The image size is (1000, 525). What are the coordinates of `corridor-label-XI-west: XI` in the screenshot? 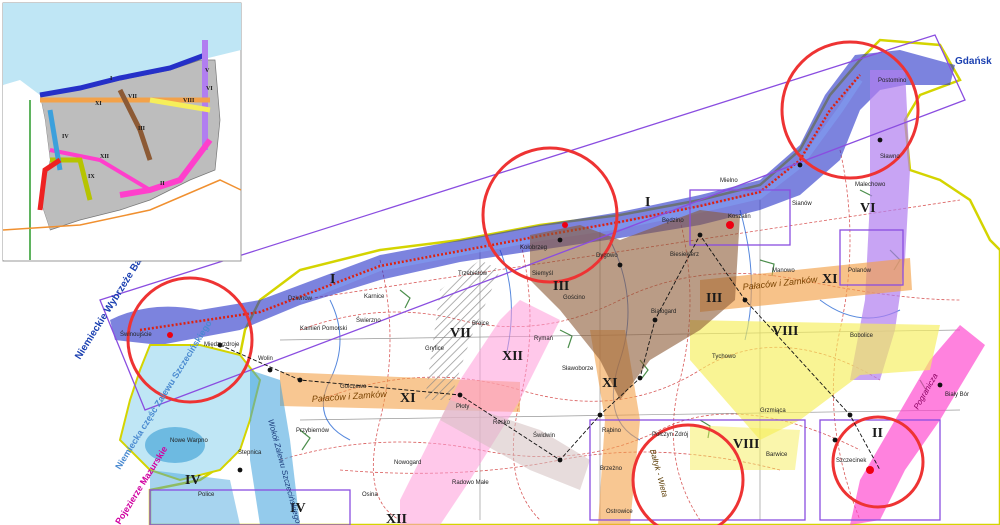 It's located at (408, 398).